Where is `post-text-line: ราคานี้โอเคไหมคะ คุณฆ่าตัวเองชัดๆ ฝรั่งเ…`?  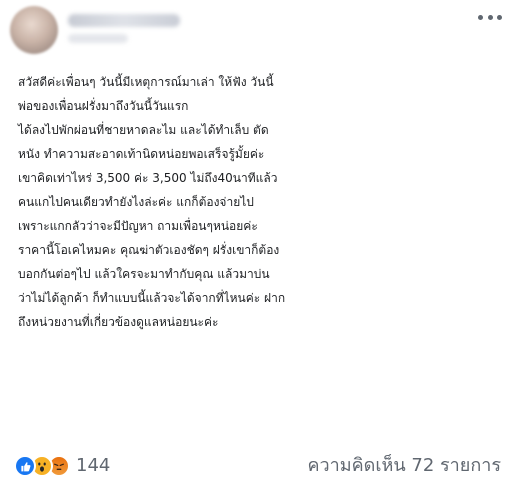
post-text-line: ราคานี้โอเคไหมคะ คุณฆ่าตัวเองชัดๆ ฝรั่งเ… is located at coordinates (149, 250).